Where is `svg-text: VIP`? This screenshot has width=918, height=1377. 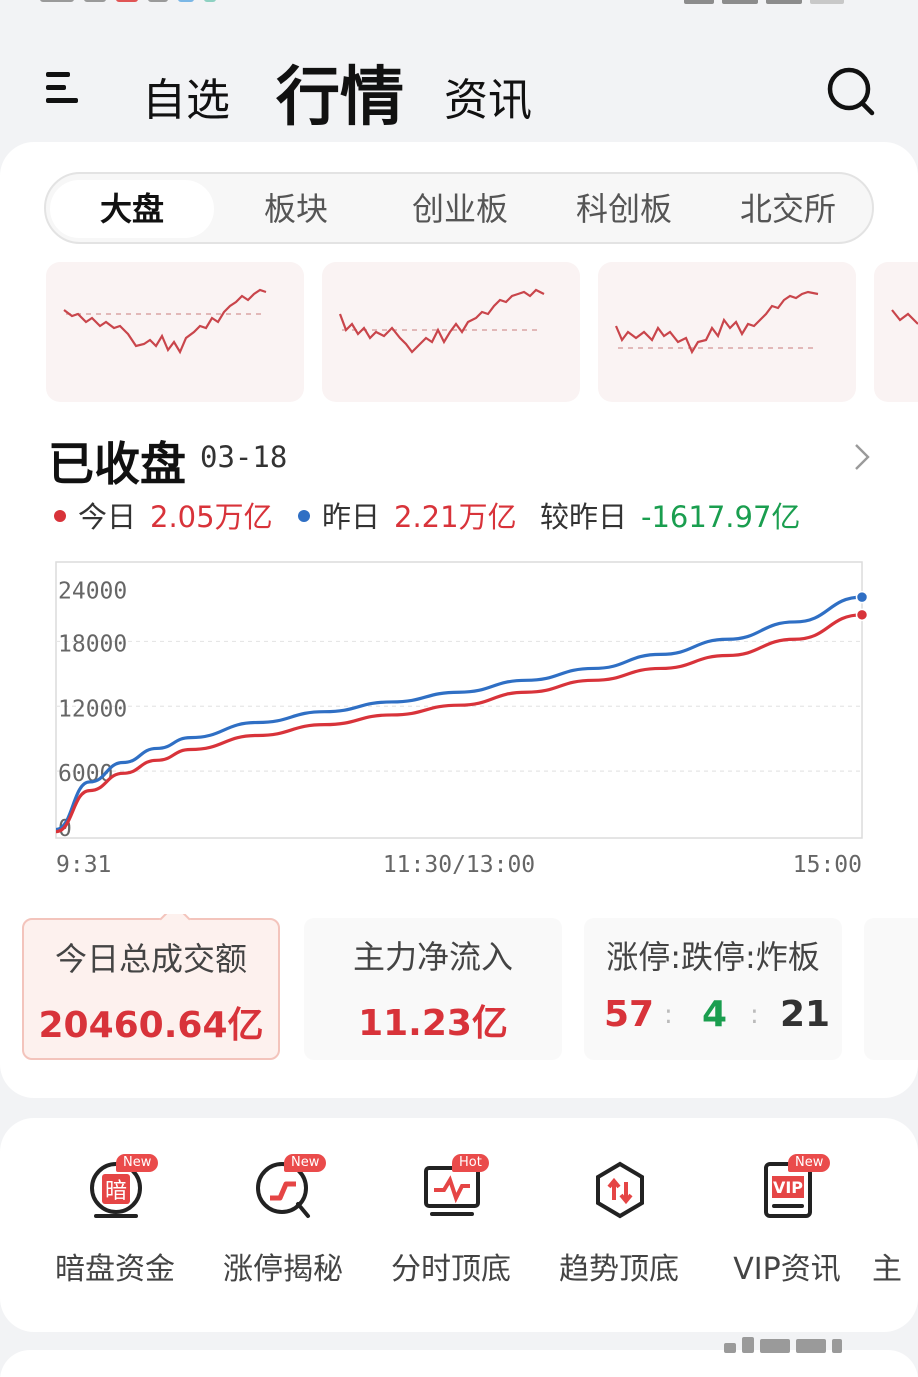
svg-text: VIP is located at coordinates (788, 1187).